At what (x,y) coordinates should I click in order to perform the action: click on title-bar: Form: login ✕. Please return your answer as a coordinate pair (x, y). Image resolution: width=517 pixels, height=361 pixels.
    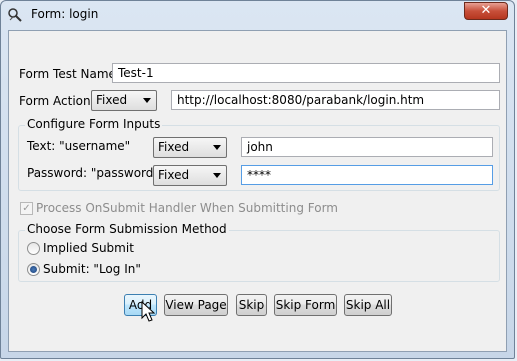
    Looking at the image, I should click on (257, 15).